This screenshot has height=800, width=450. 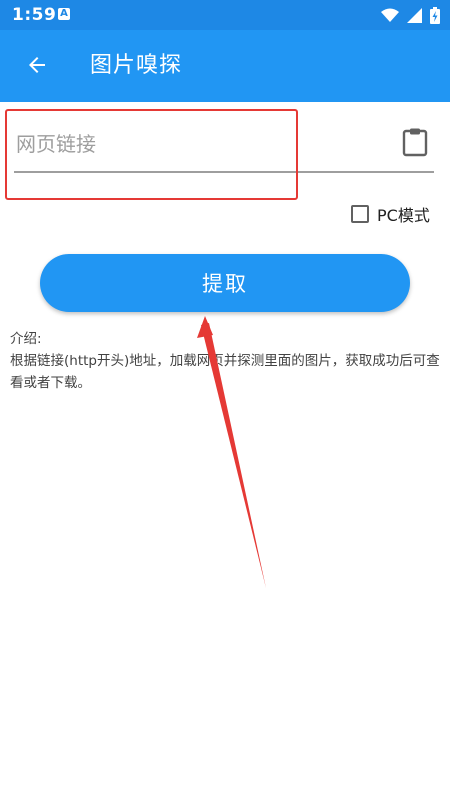 I want to click on arrow-left-icon, so click(x=37, y=65).